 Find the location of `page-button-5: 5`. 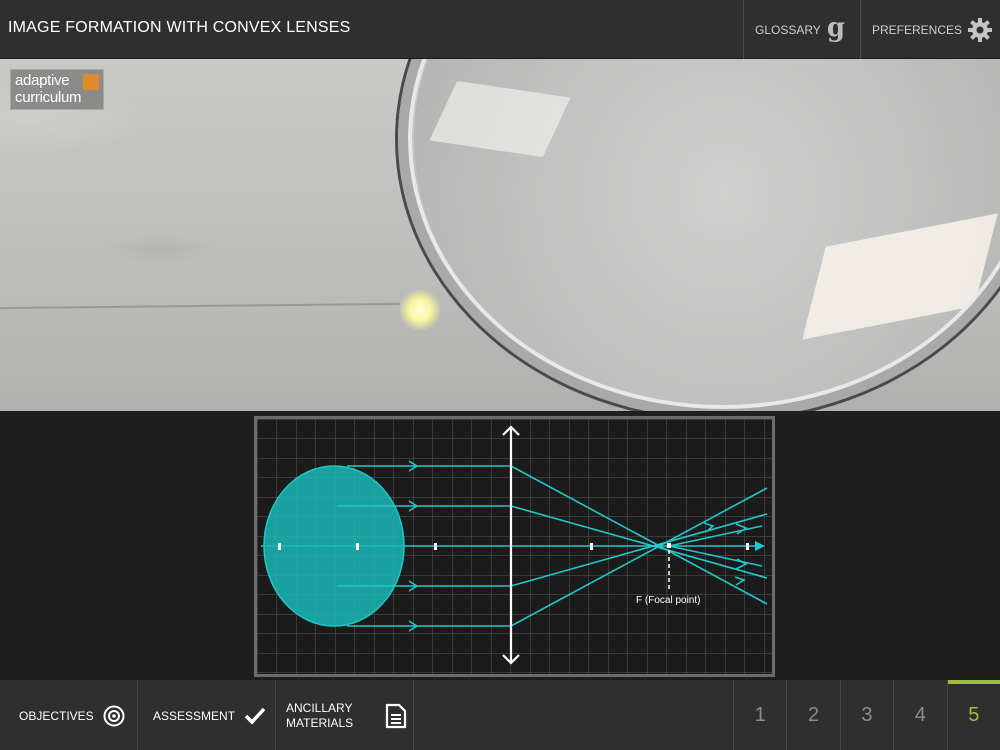

page-button-5: 5 is located at coordinates (973, 715).